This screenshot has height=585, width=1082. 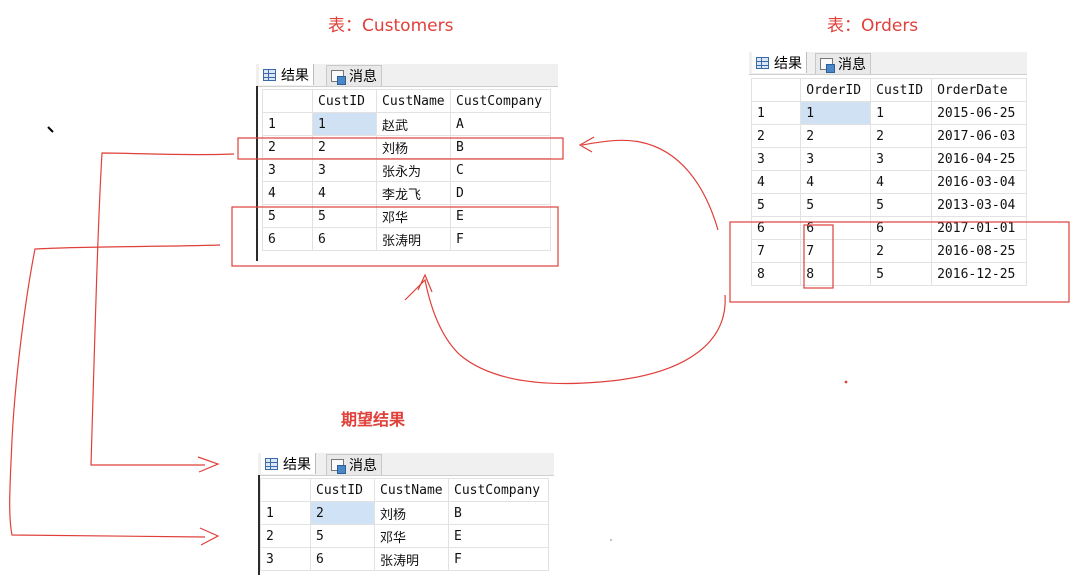 I want to click on orders-rows678-highlight, so click(x=899, y=262).